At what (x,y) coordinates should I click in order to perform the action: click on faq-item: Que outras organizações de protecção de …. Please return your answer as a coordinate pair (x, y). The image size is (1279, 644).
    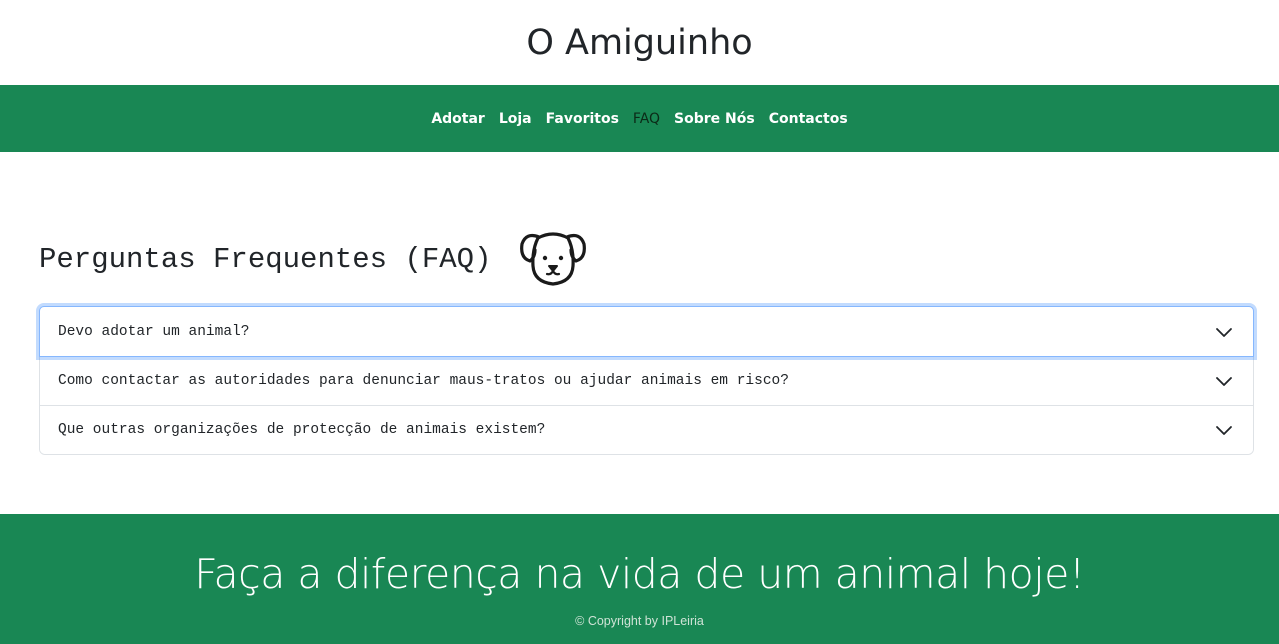
    Looking at the image, I should click on (646, 429).